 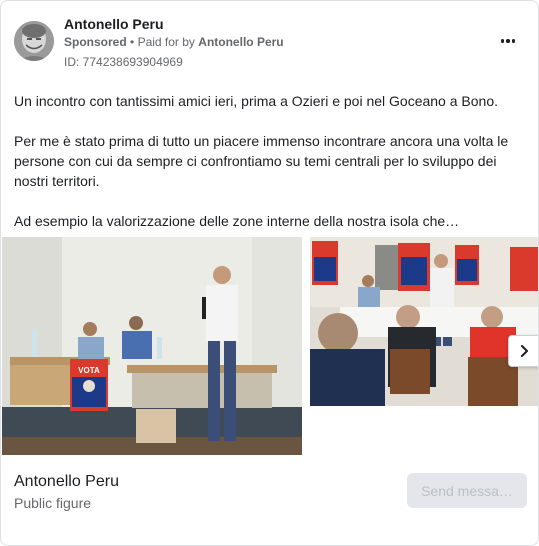 What do you see at coordinates (123, 62) in the screenshot?
I see `library-id: ID: 774238693904969` at bounding box center [123, 62].